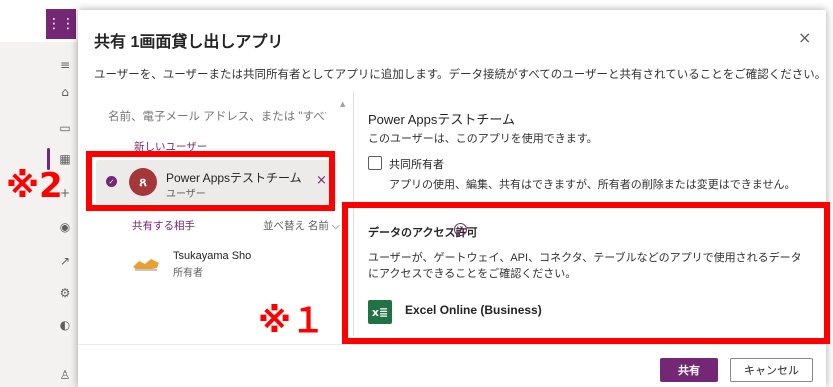 This screenshot has height=387, width=833. I want to click on share-button: 共有, so click(689, 370).